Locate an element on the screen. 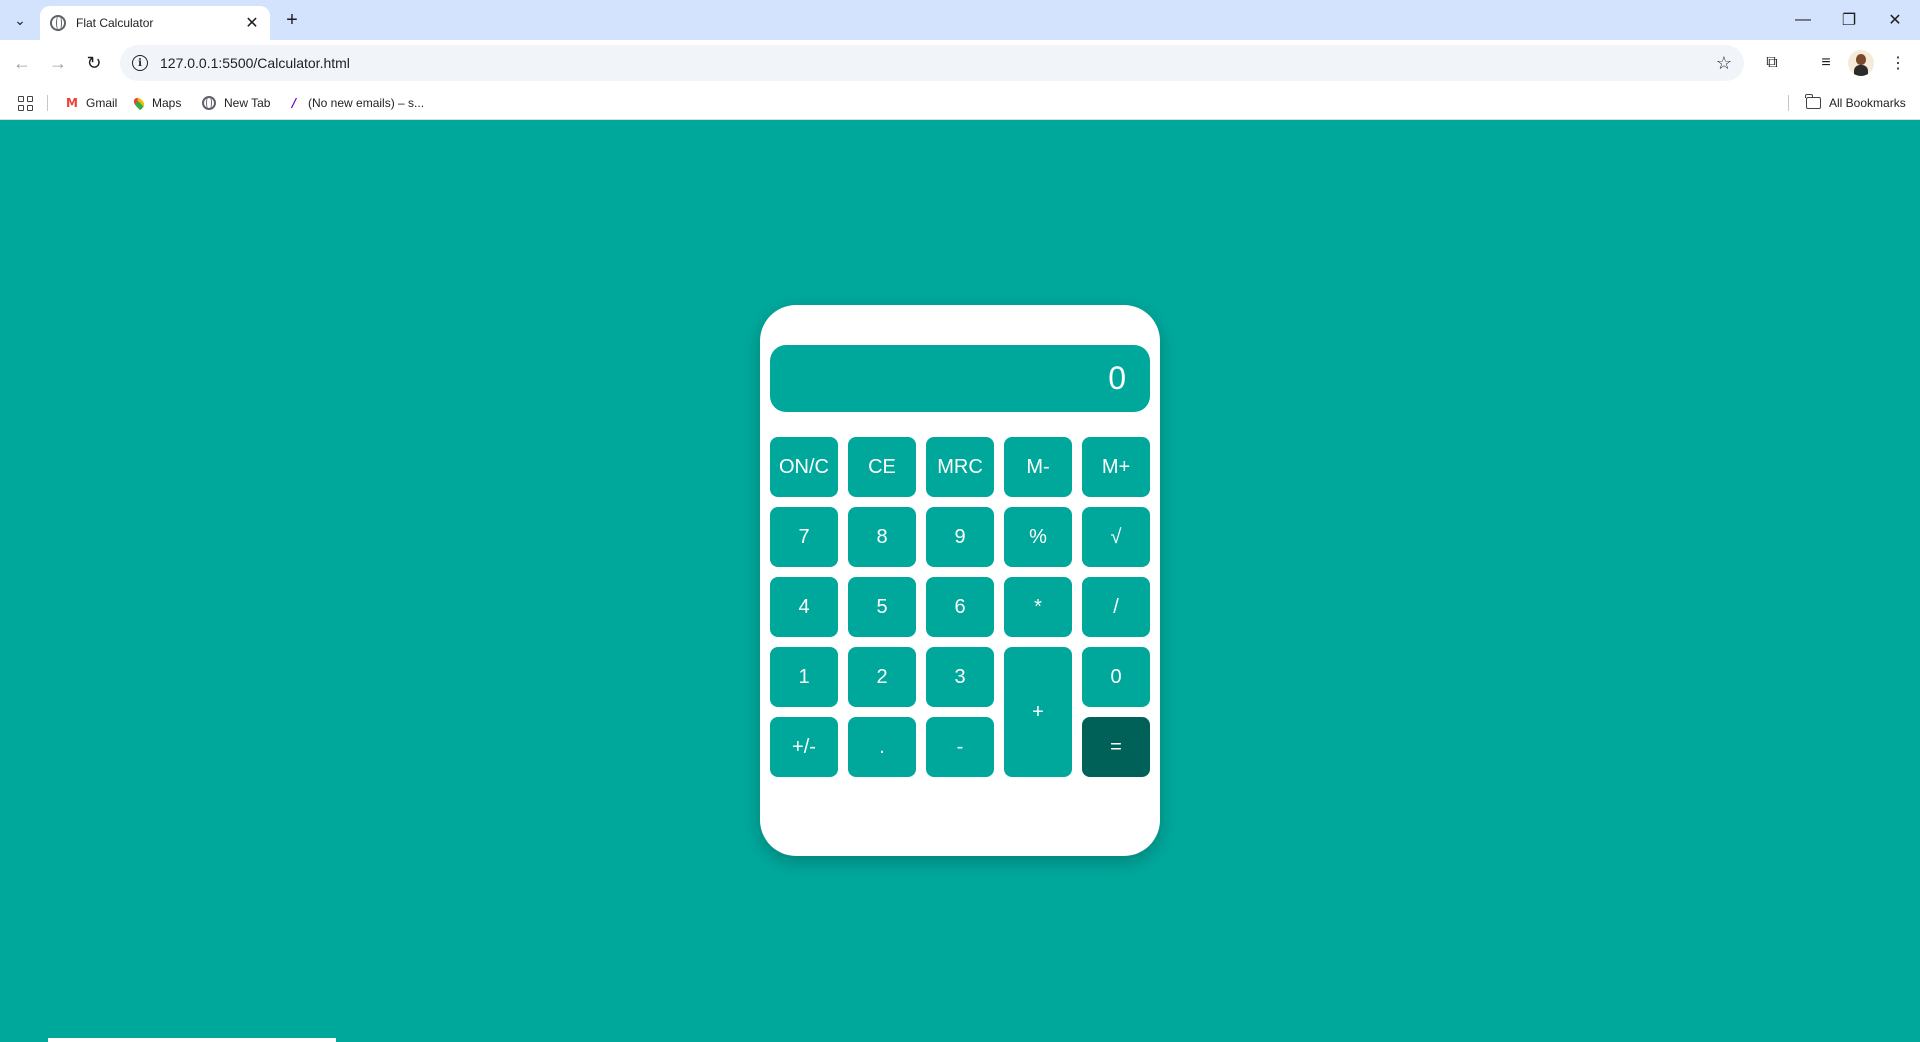 This screenshot has height=1042, width=1920. tab-search-button: ⌄ is located at coordinates (20, 20).